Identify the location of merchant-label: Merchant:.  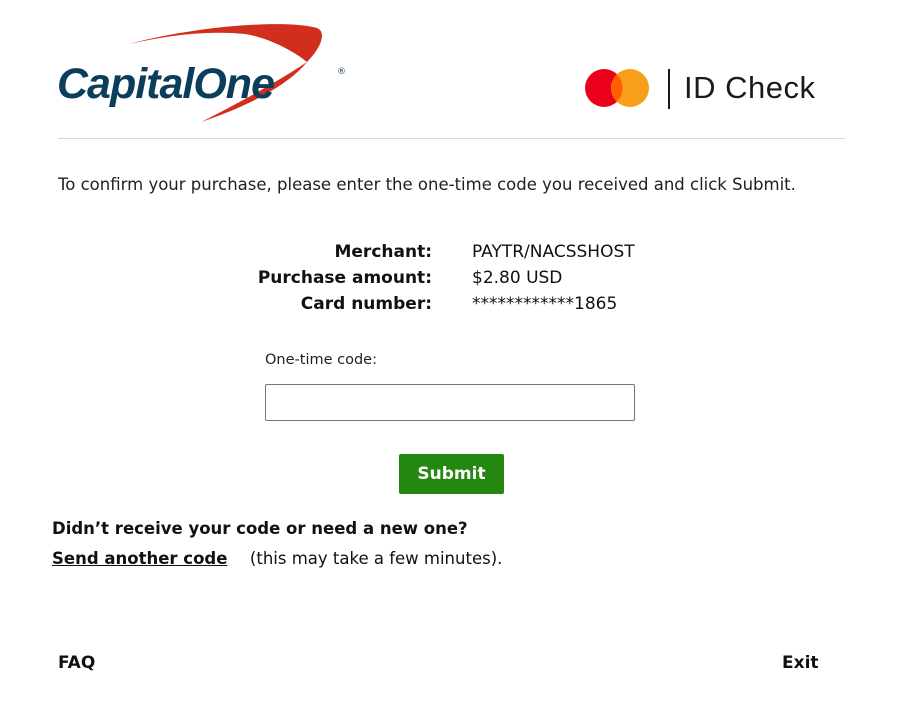
(383, 252).